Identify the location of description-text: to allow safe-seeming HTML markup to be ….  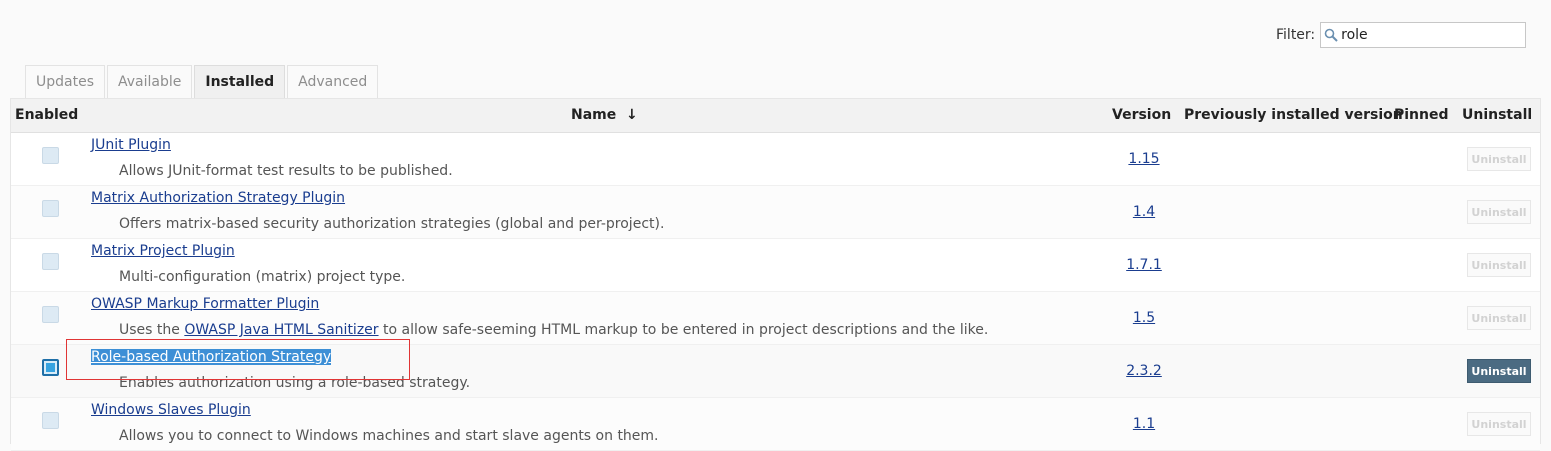
(683, 330).